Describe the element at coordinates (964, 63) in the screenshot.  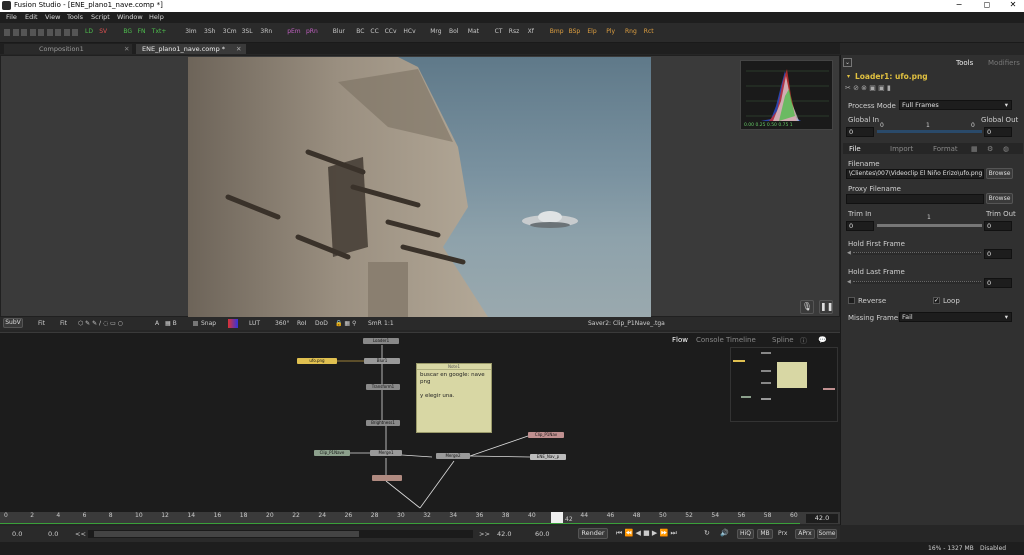
I see `tab-tools: Tools` at that location.